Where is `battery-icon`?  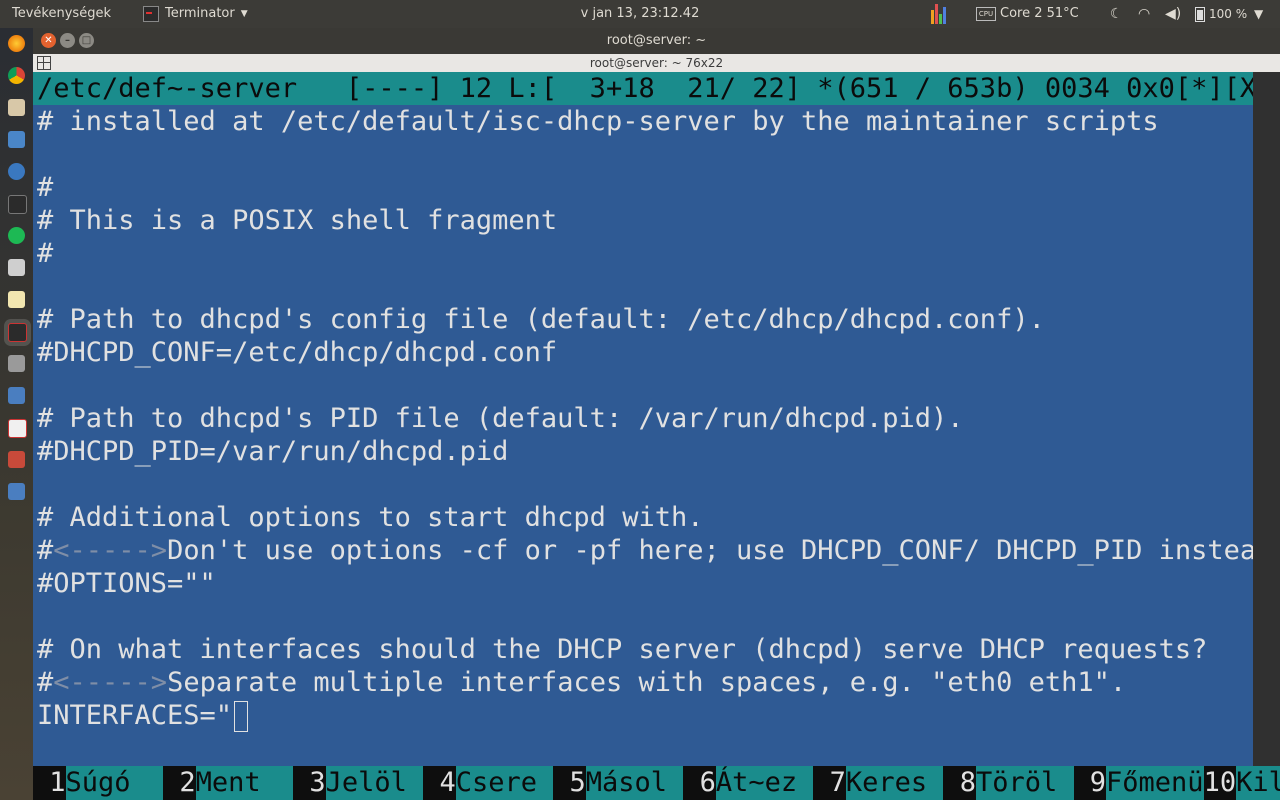
battery-icon is located at coordinates (1200, 14).